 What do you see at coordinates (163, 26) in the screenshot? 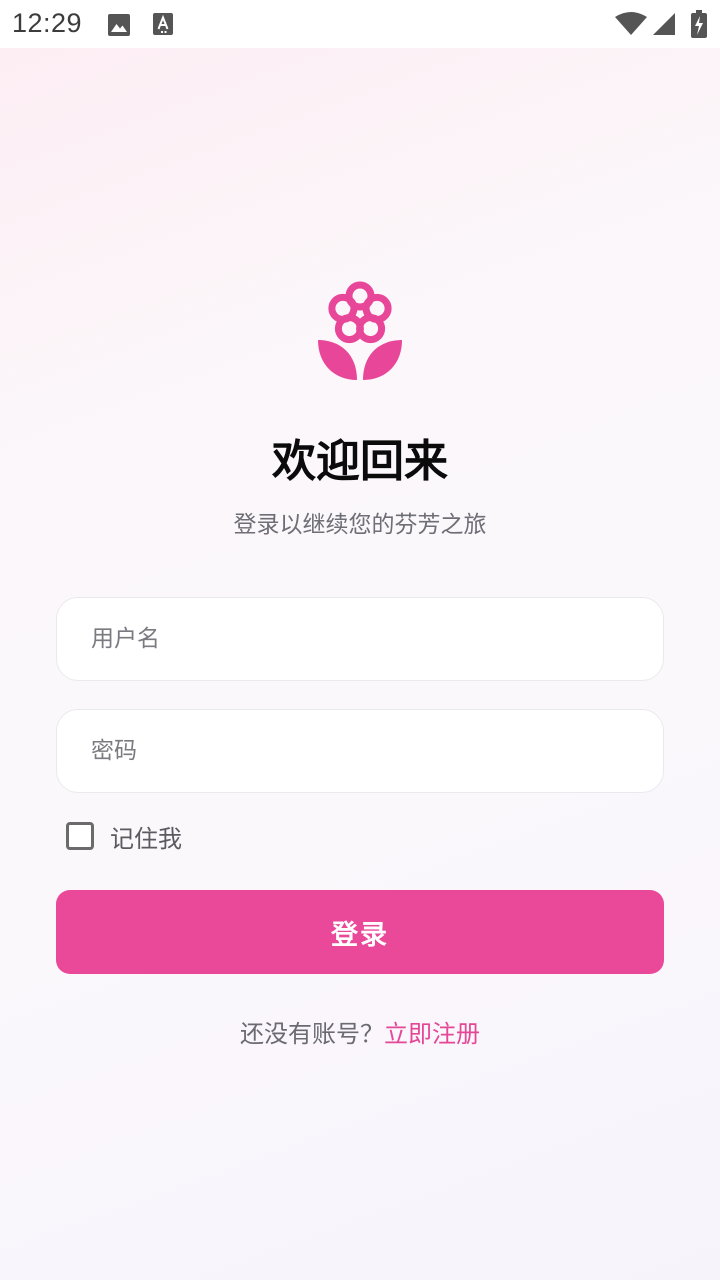
I see `font-download-icon` at bounding box center [163, 26].